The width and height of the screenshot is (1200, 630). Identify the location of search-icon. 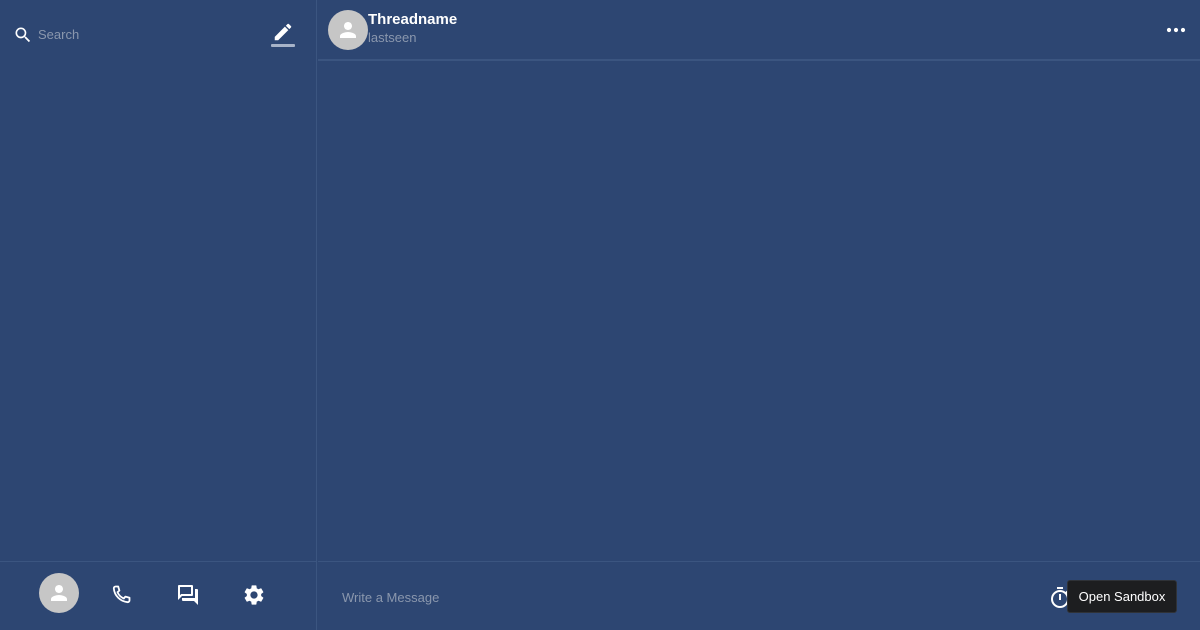
(23, 35).